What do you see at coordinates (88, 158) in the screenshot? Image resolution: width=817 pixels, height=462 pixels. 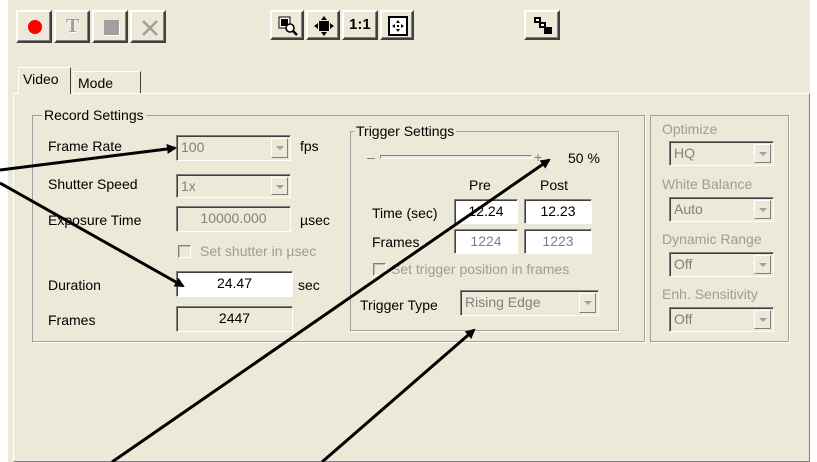 I see `arrow-to-frame-rate` at bounding box center [88, 158].